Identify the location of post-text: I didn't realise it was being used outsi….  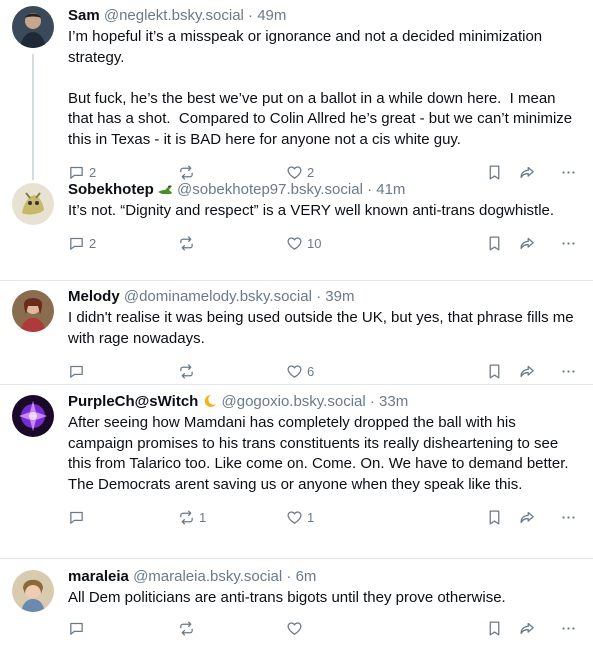
(323, 328).